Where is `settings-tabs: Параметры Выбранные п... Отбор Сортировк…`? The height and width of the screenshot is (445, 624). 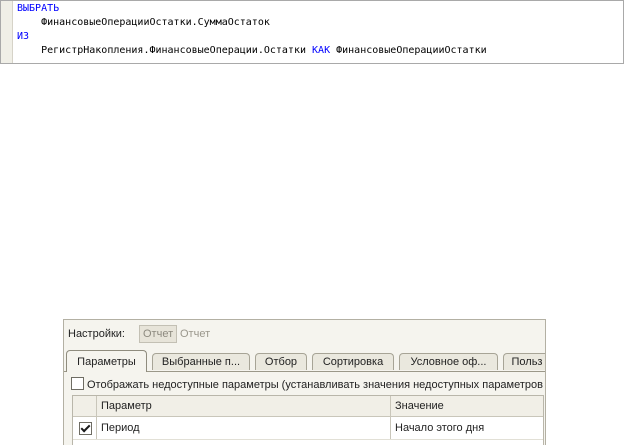
settings-tabs: Параметры Выбранные п... Отбор Сортировк… is located at coordinates (304, 361).